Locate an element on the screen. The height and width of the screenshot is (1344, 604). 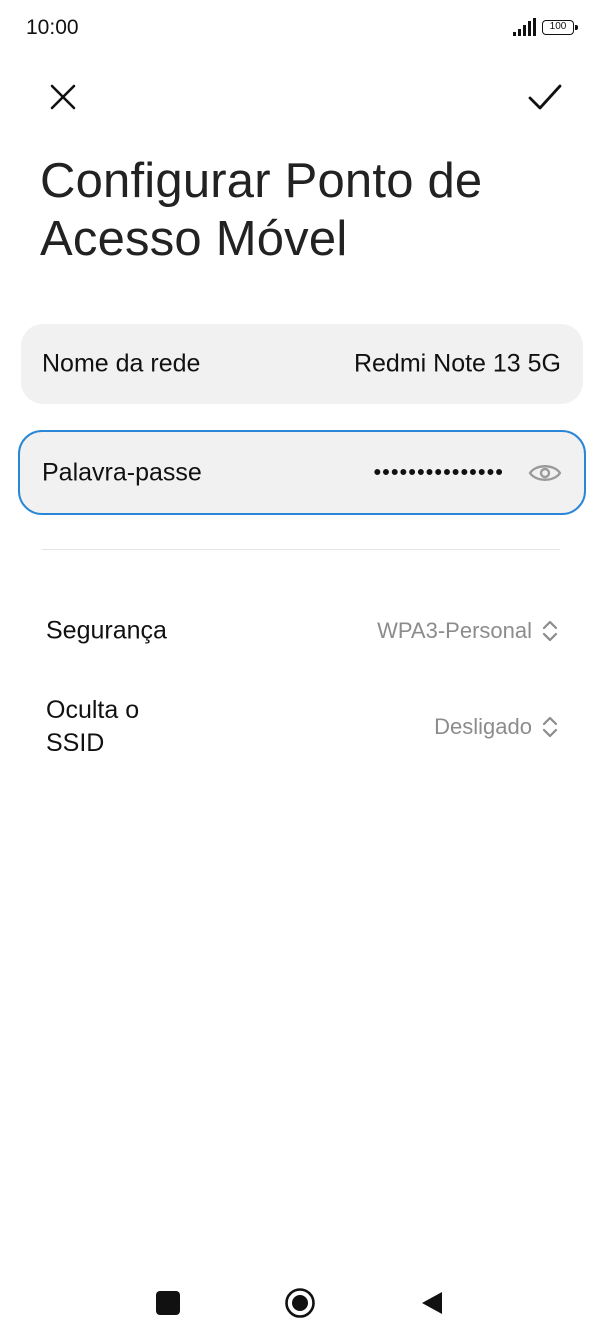
status-indicators: 100 is located at coordinates (545, 27).